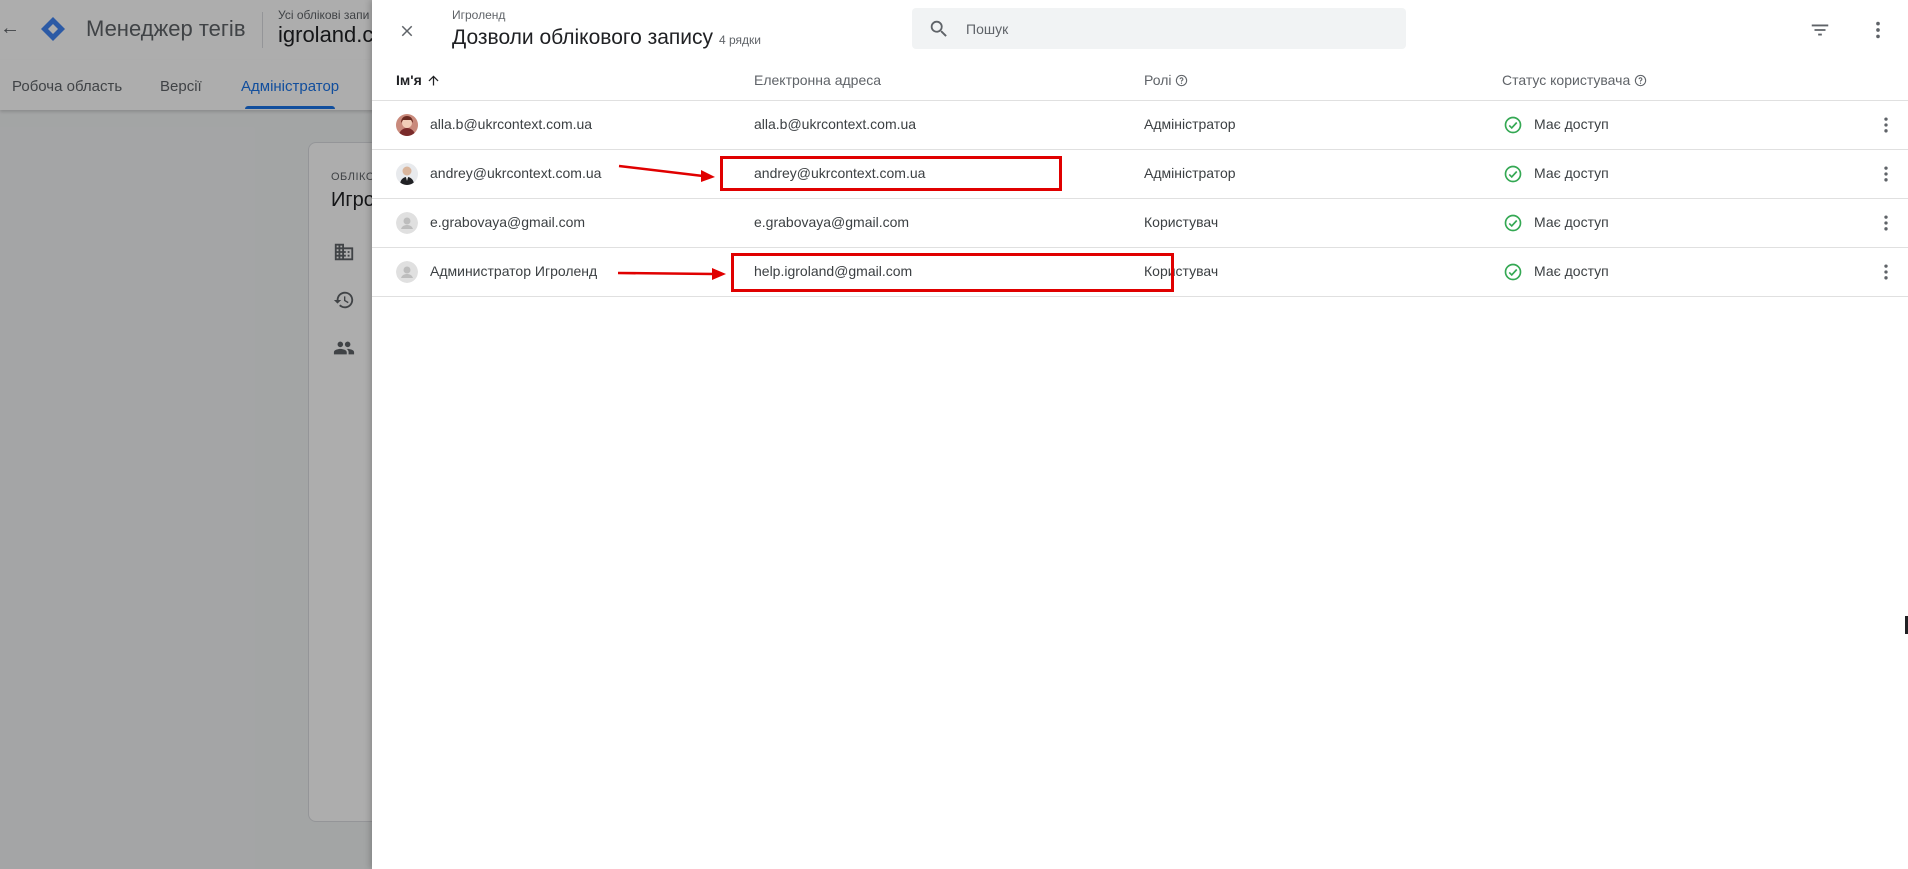 This screenshot has width=1908, height=869. What do you see at coordinates (832, 222) in the screenshot?
I see `user-email: e.grabovaya@gmail.com` at bounding box center [832, 222].